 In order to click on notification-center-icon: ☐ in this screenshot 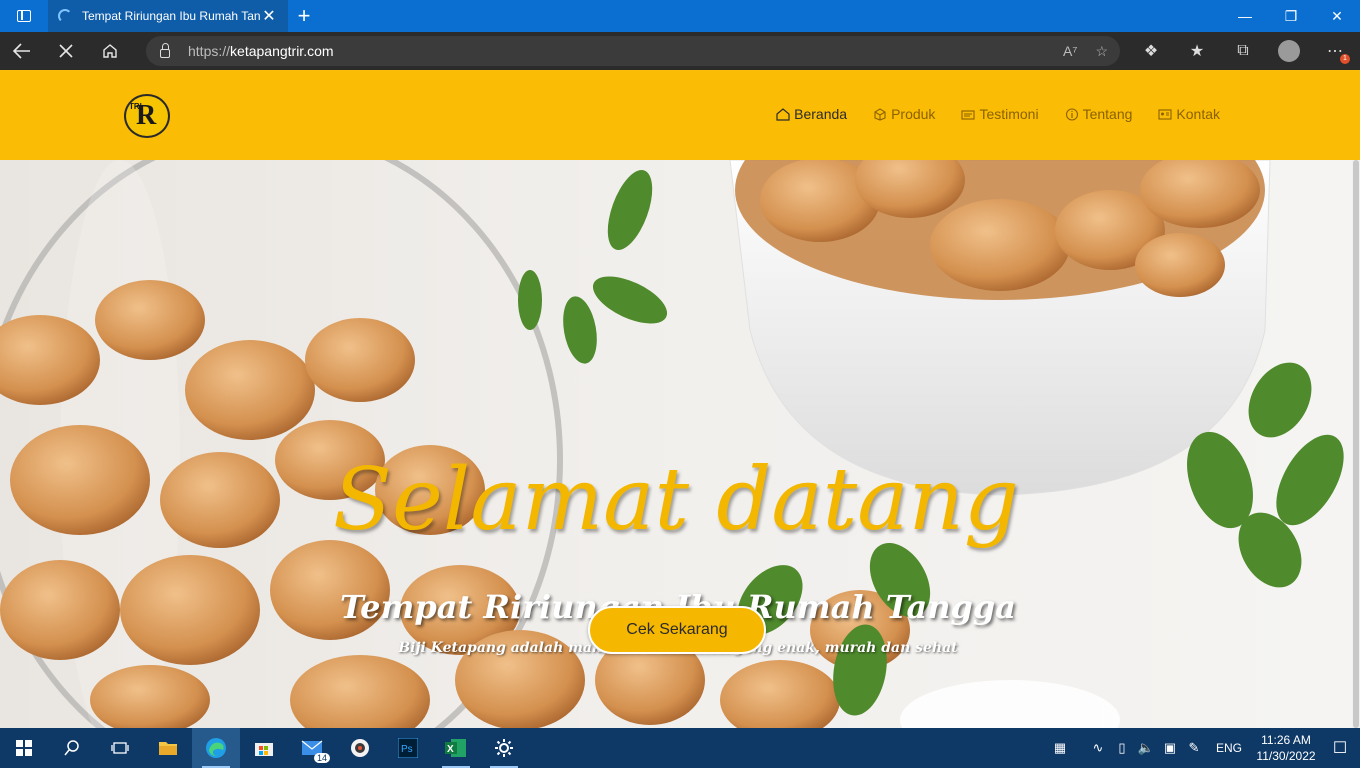, I will do `click(1340, 748)`.